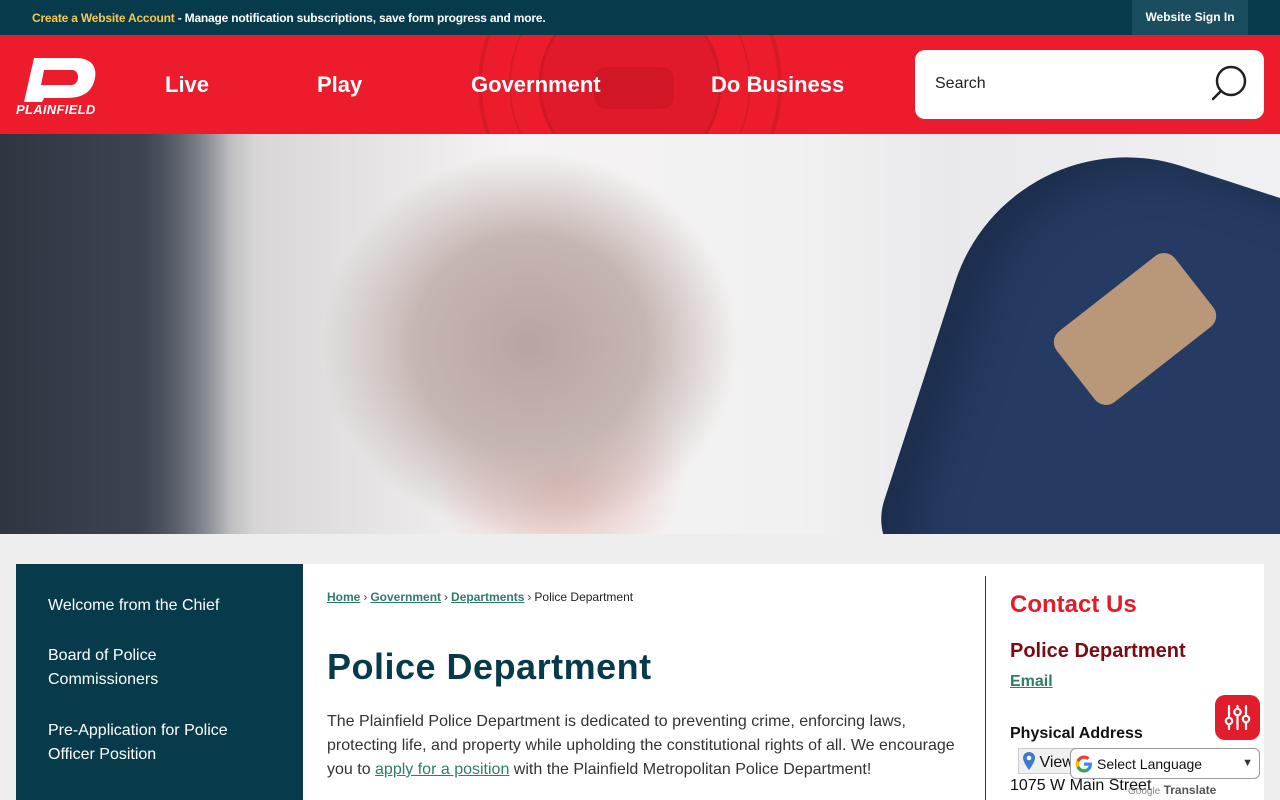 This screenshot has width=1280, height=800. Describe the element at coordinates (1065, 84) in the screenshot. I see `search-input` at that location.